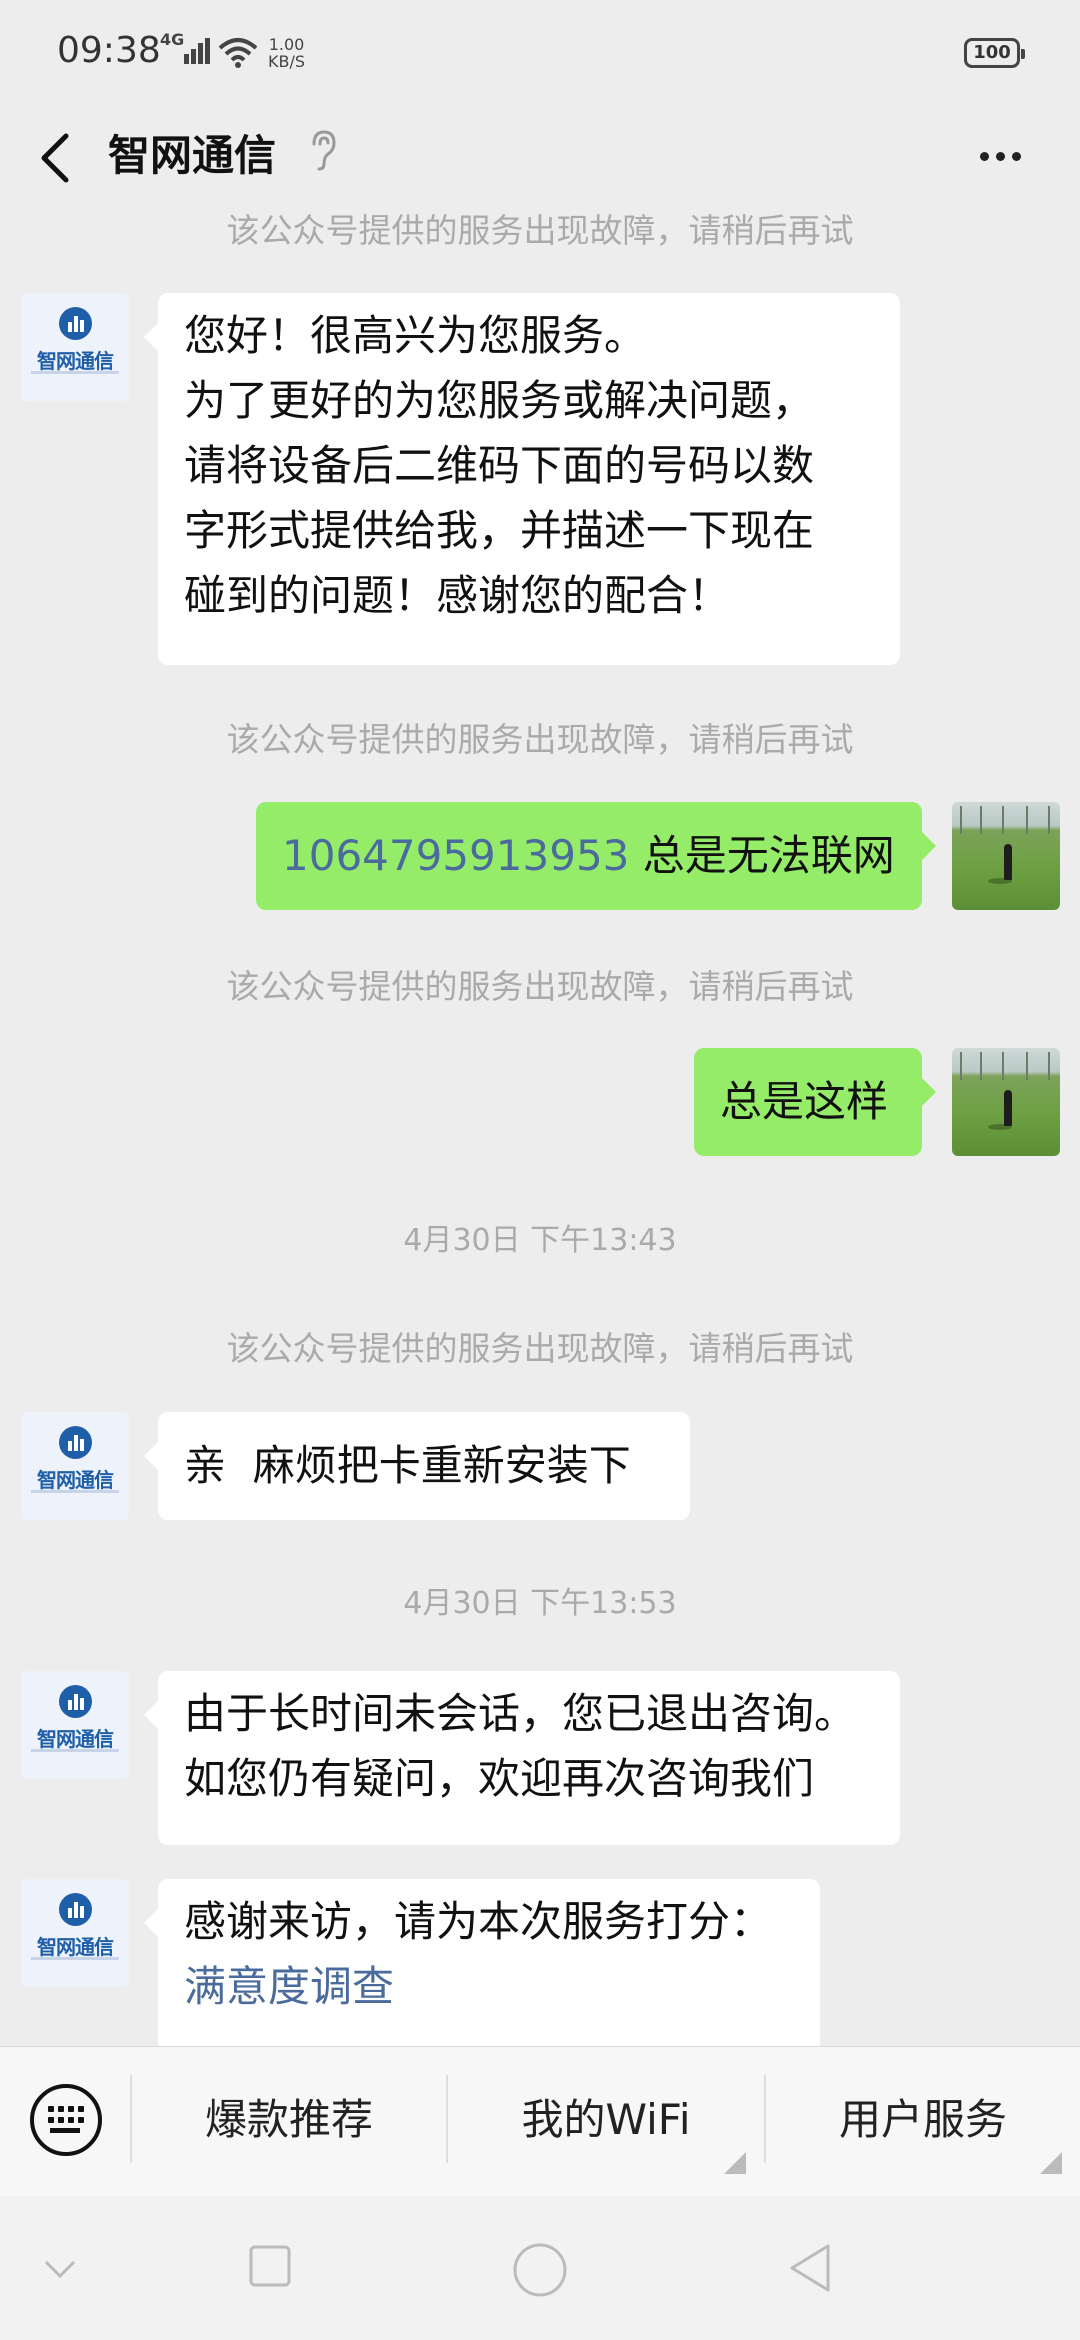  Describe the element at coordinates (499, 1778) in the screenshot. I see `message-line: 如您仍有疑问，欢迎再次咨询我们` at that location.